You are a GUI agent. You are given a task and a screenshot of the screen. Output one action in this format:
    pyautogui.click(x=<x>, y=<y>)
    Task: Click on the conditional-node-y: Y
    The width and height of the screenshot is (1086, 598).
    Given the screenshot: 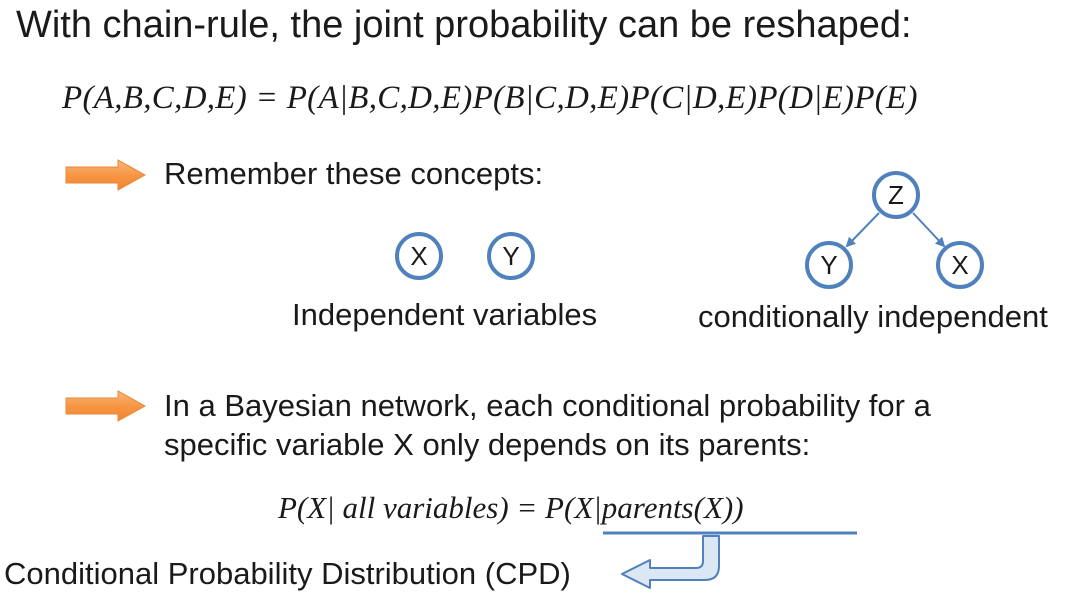 What is the action you would take?
    pyautogui.click(x=829, y=265)
    